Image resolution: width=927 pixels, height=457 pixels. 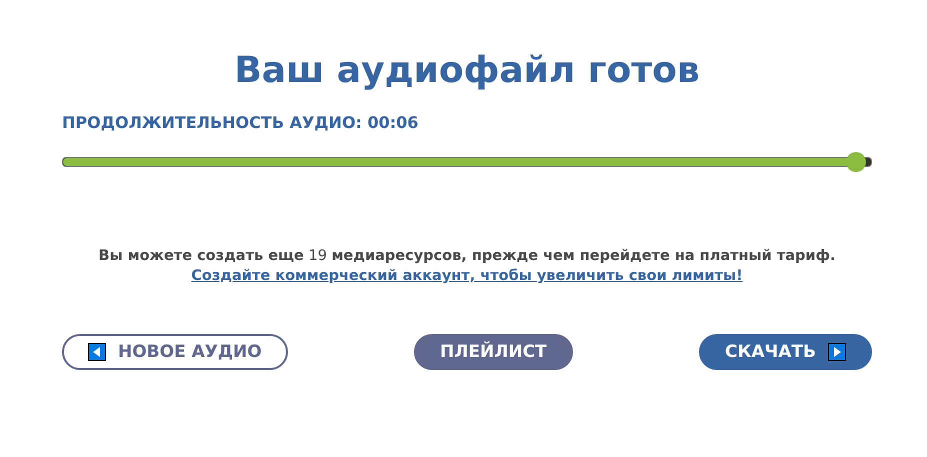 What do you see at coordinates (467, 70) in the screenshot?
I see `page-title: Ваш аудиофайл готов` at bounding box center [467, 70].